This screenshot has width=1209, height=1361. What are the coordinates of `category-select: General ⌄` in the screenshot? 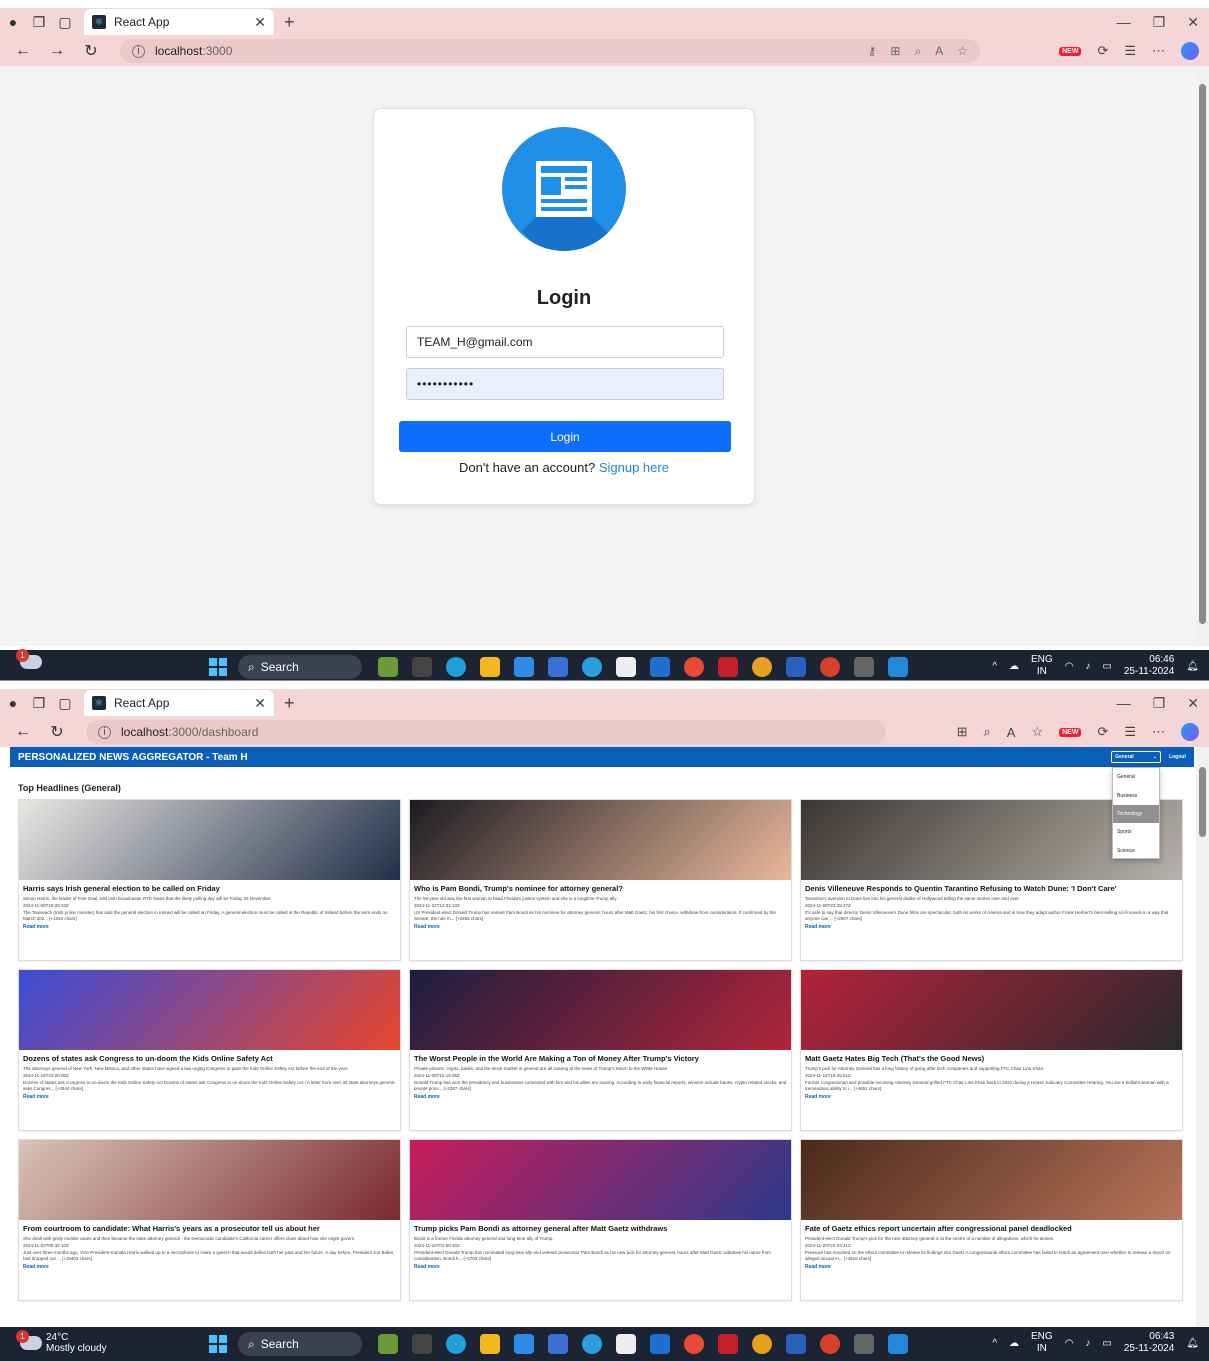 It's located at (1136, 757).